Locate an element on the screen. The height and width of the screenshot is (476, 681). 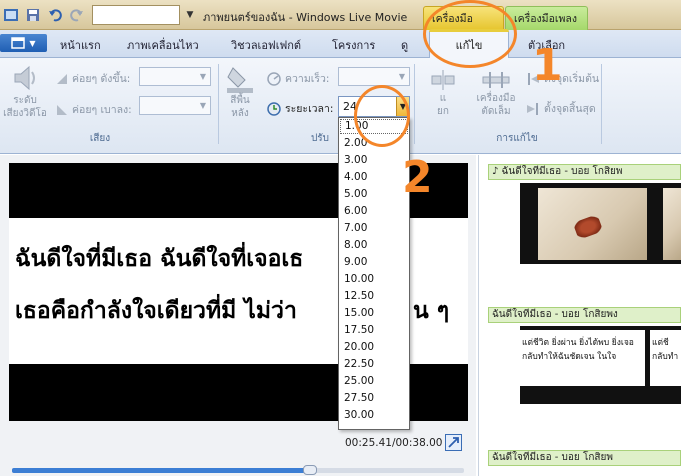
tab-visual-effects: วิชวลเอฟเฟกต์ is located at coordinates (266, 45).